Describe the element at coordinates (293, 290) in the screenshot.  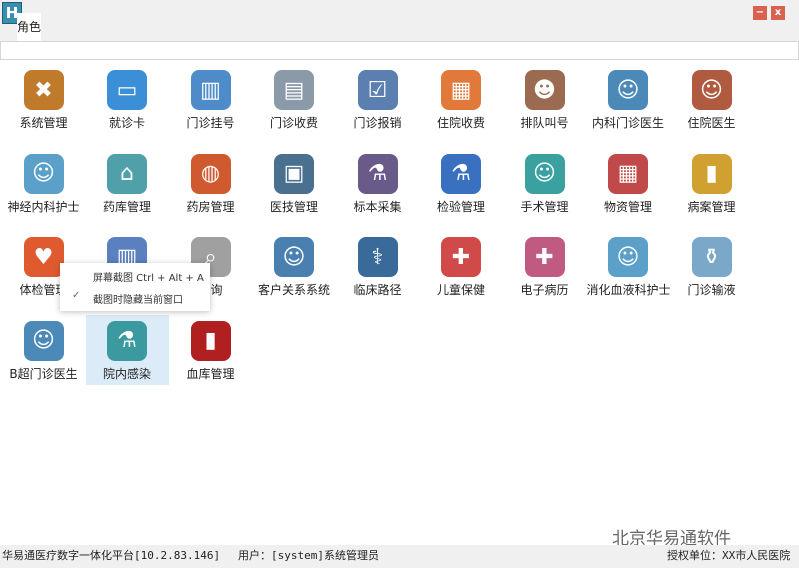
I see `module-label: 客户关系系统` at that location.